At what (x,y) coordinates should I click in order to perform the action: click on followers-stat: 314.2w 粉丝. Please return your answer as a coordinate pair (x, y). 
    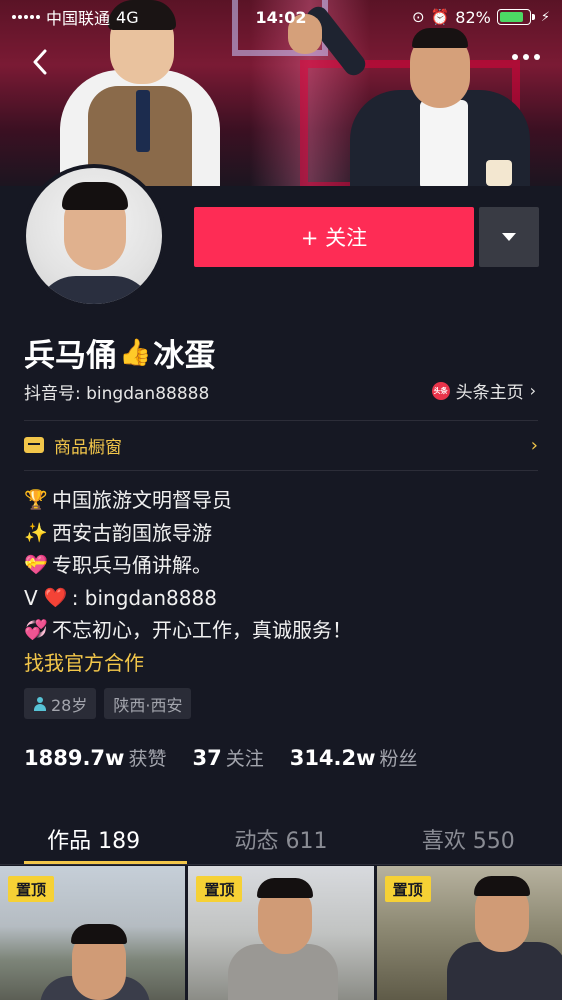
    Looking at the image, I should click on (354, 757).